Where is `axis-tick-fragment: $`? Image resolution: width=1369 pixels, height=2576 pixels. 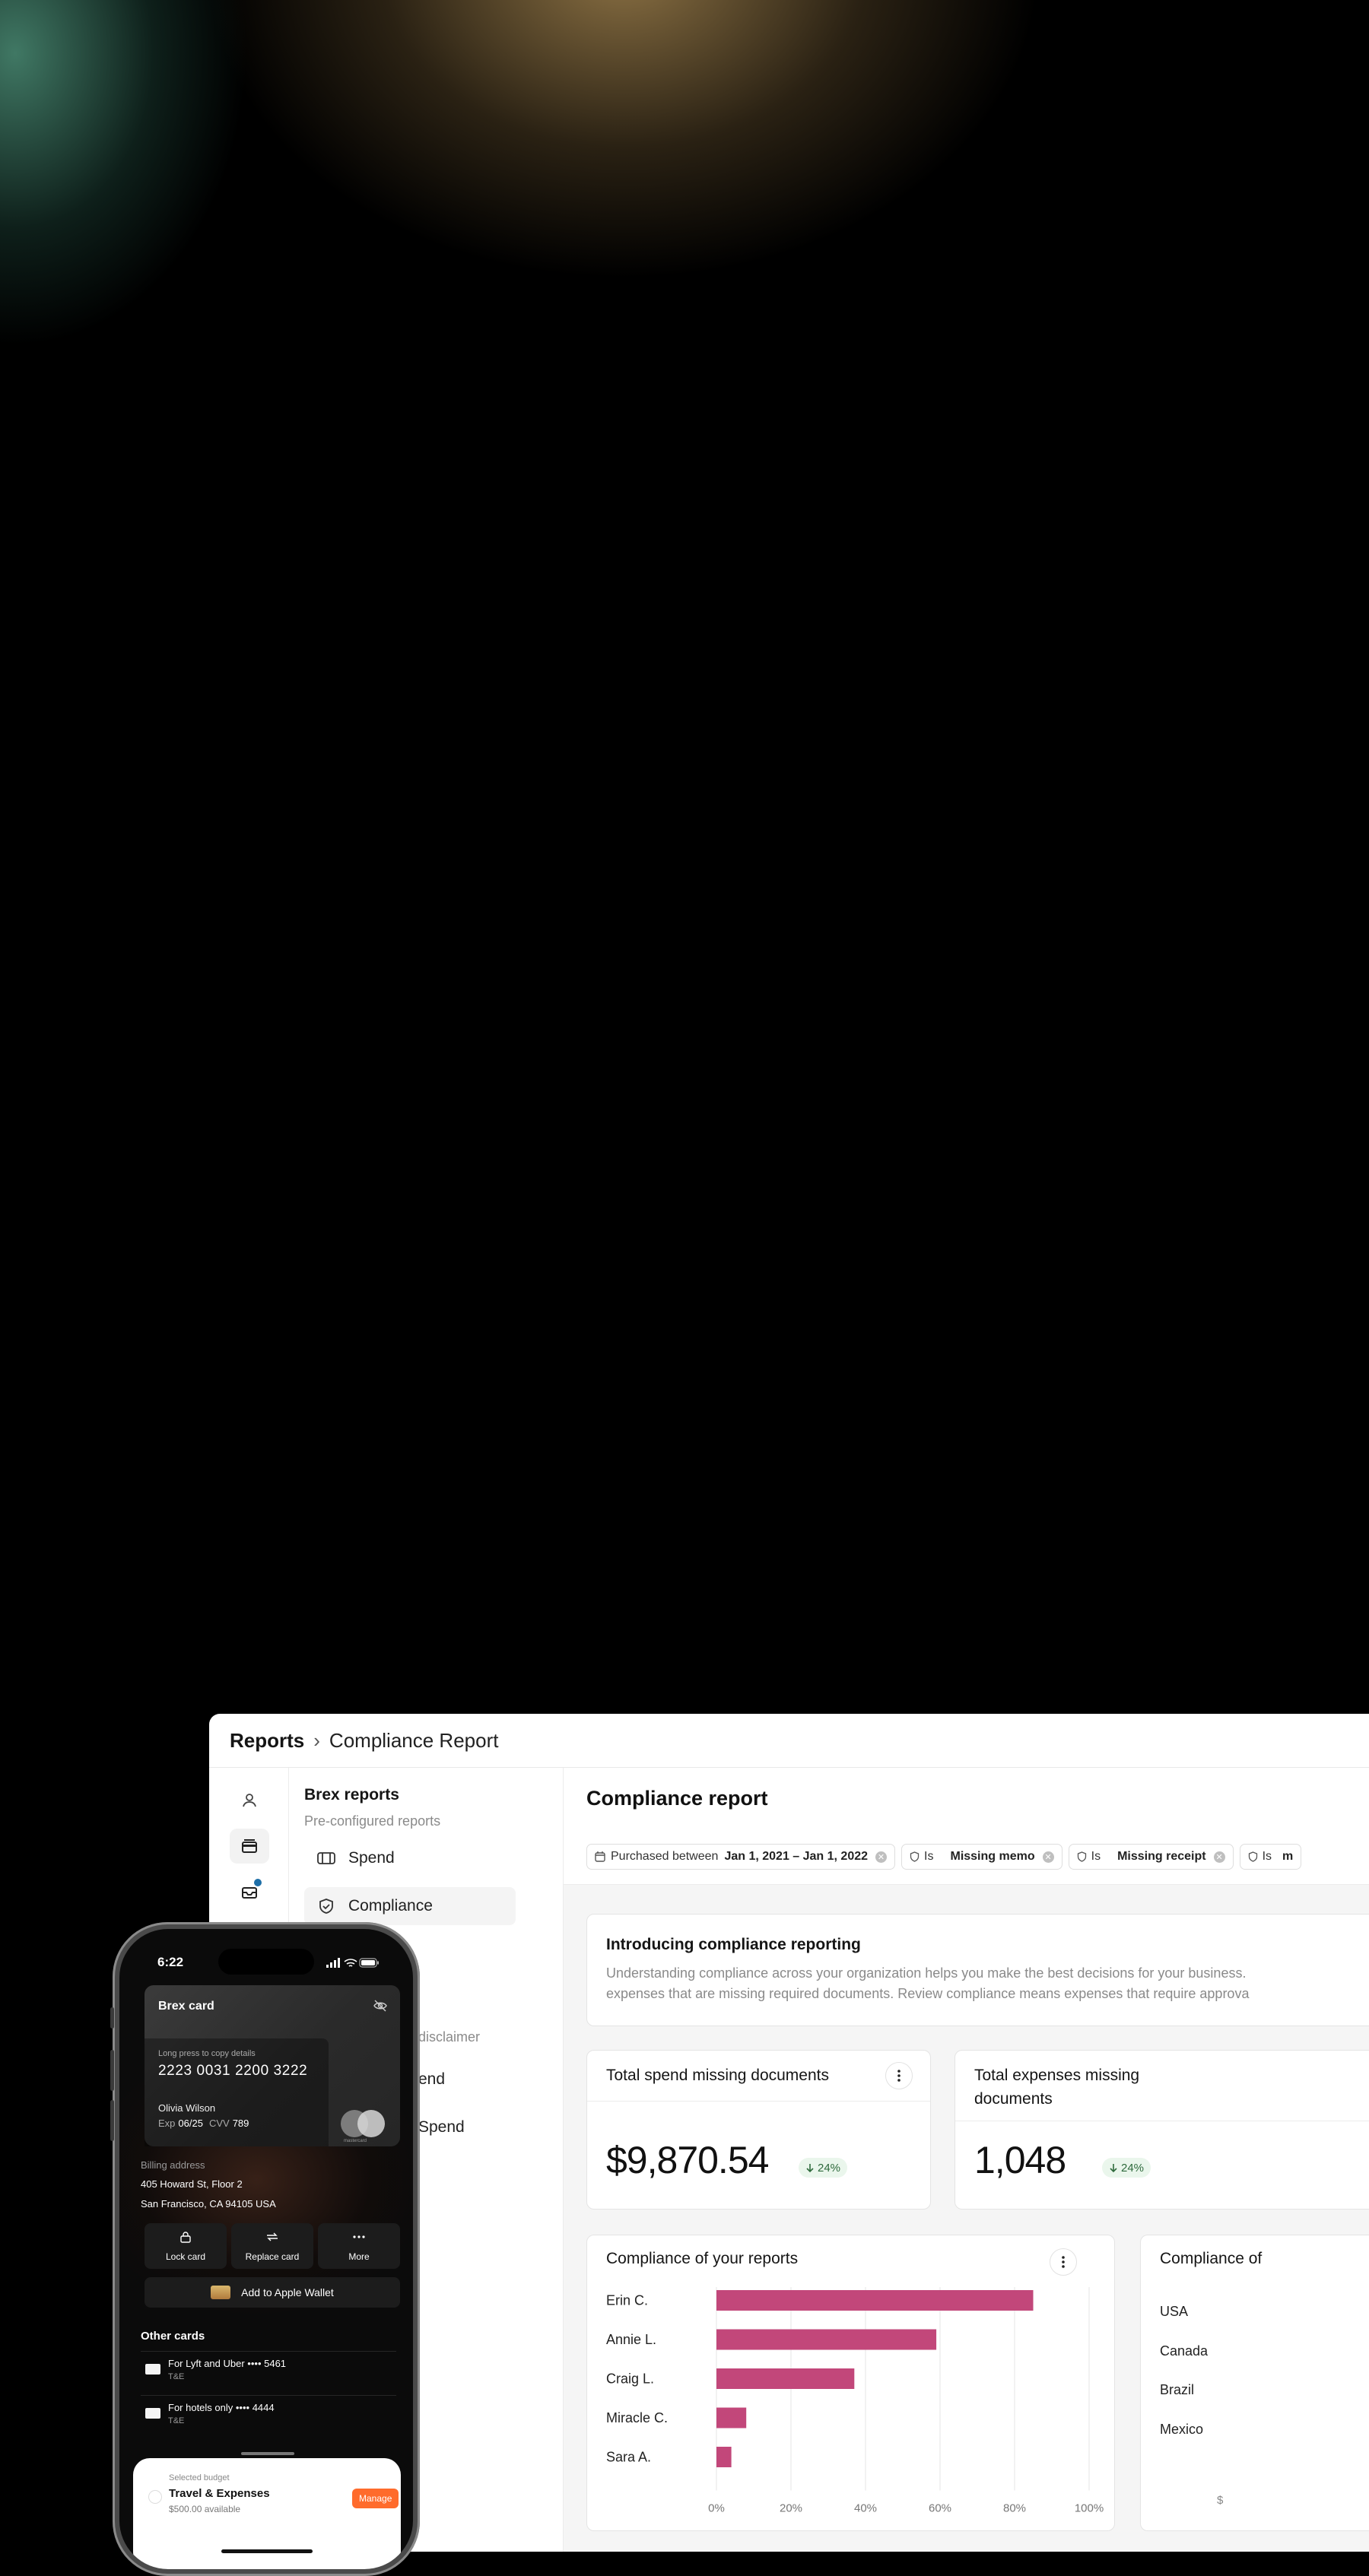 axis-tick-fragment: $ is located at coordinates (1220, 2501).